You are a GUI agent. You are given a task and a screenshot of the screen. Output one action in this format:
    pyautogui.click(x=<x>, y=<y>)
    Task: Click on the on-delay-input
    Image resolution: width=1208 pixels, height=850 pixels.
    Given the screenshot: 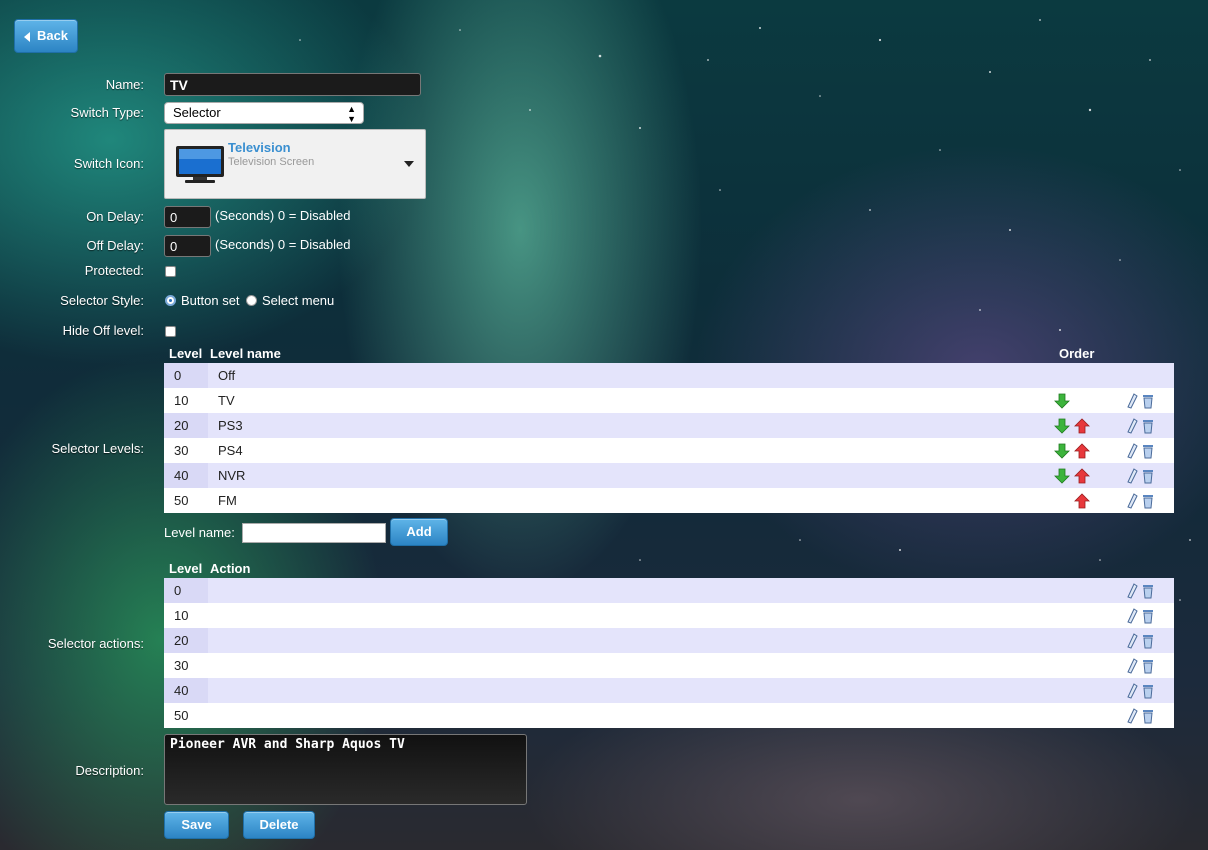 What is the action you would take?
    pyautogui.click(x=187, y=217)
    